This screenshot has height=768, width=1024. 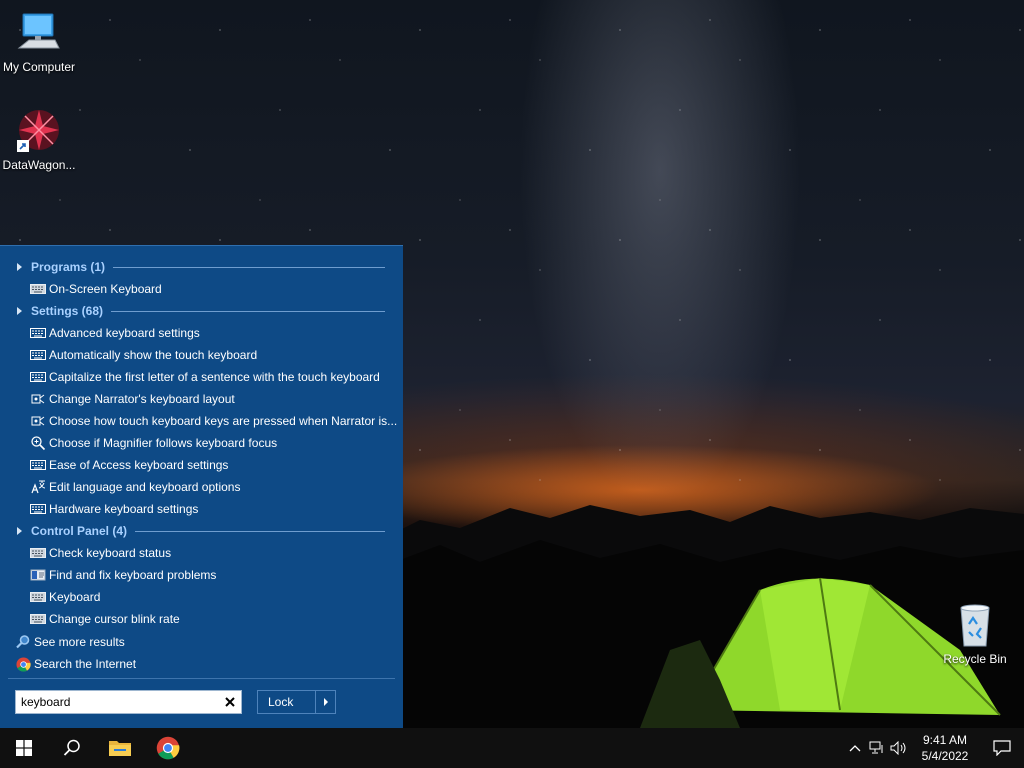 I want to click on magnifier-icon, so click(x=38, y=443).